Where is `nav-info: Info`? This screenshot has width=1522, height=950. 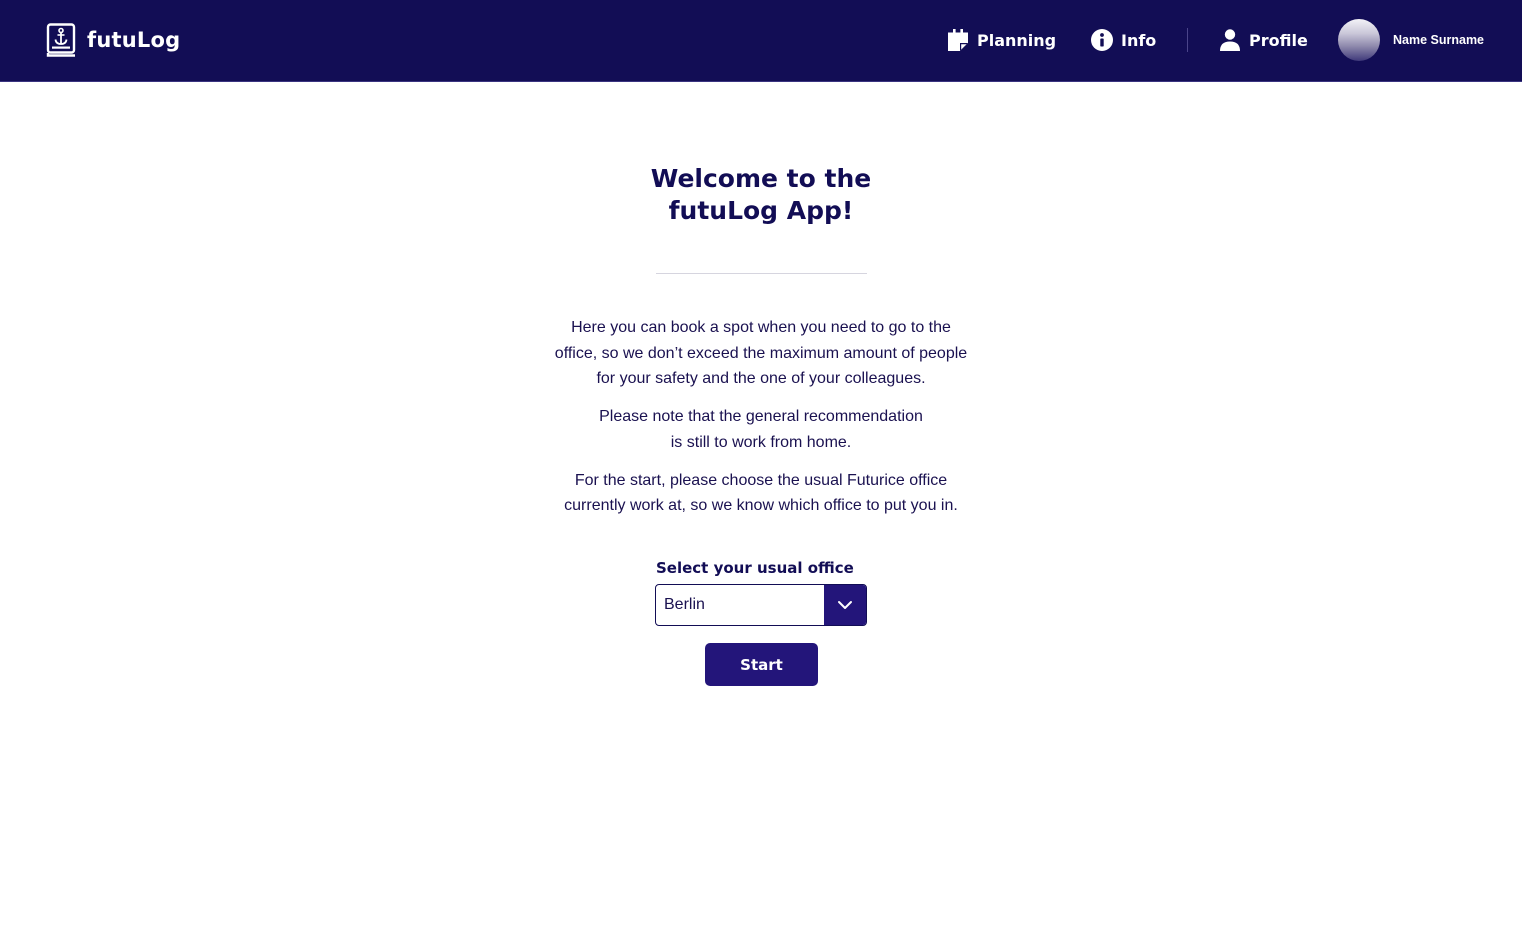
nav-info: Info is located at coordinates (1123, 40).